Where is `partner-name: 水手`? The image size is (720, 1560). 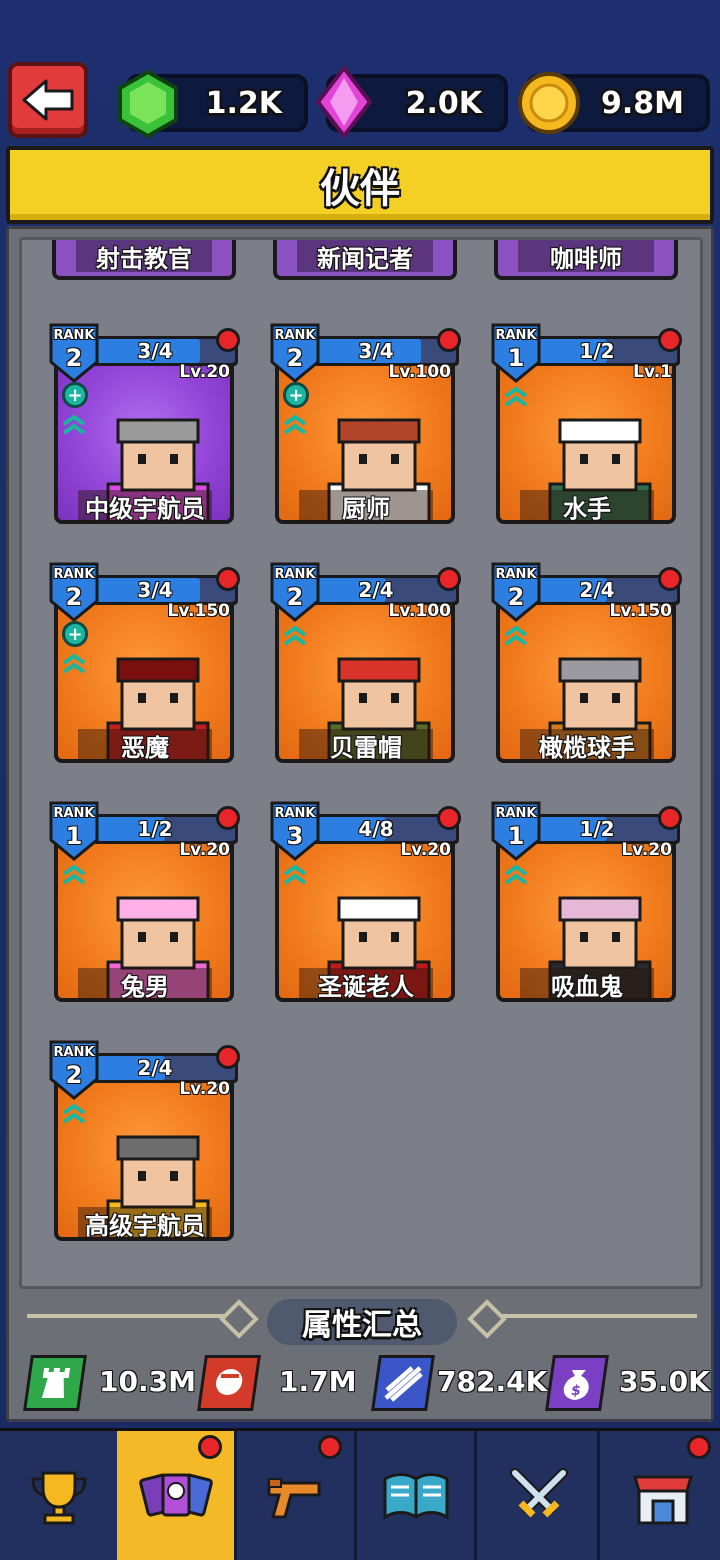 partner-name: 水手 is located at coordinates (587, 506).